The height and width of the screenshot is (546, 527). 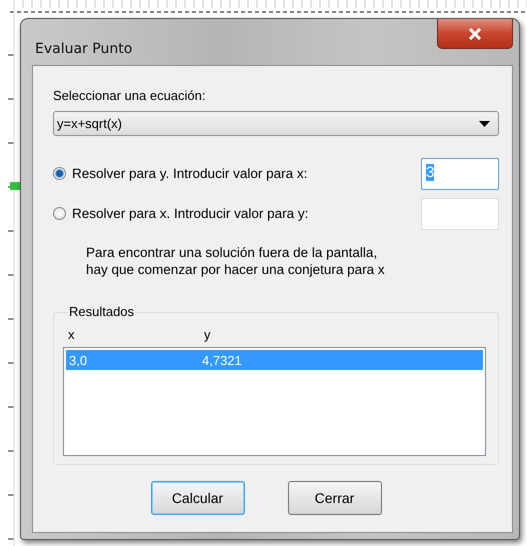 What do you see at coordinates (197, 498) in the screenshot?
I see `dialog-button: Calcular` at bounding box center [197, 498].